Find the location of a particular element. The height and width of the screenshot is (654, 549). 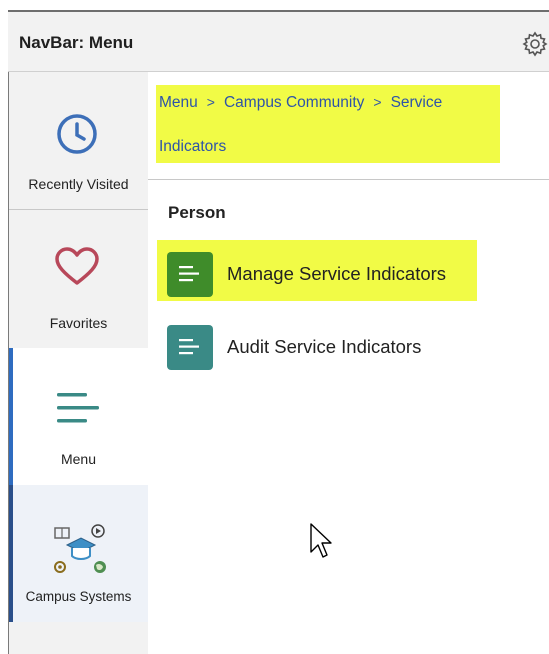

breadcrumb-line-2: Indicators is located at coordinates (192, 147).